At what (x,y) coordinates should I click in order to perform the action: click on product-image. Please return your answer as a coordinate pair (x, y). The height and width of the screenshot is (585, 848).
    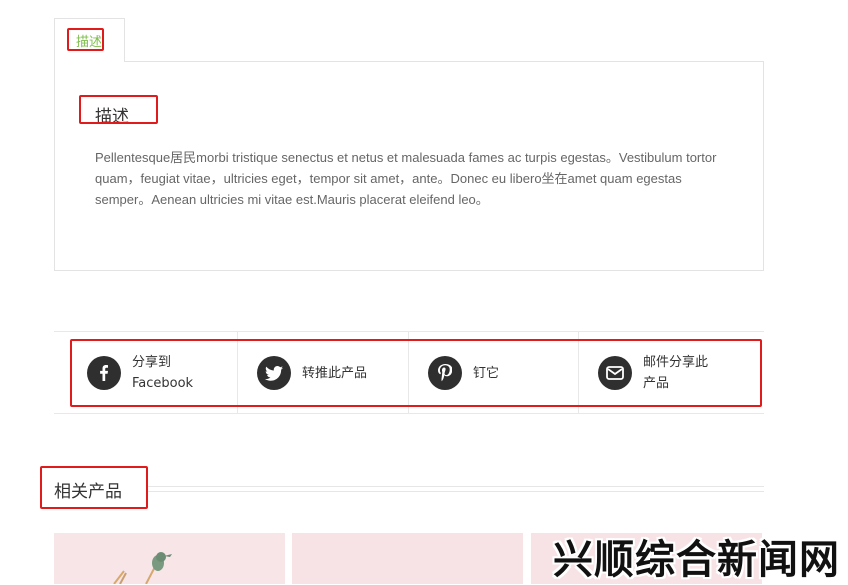
    Looking at the image, I should click on (169, 558).